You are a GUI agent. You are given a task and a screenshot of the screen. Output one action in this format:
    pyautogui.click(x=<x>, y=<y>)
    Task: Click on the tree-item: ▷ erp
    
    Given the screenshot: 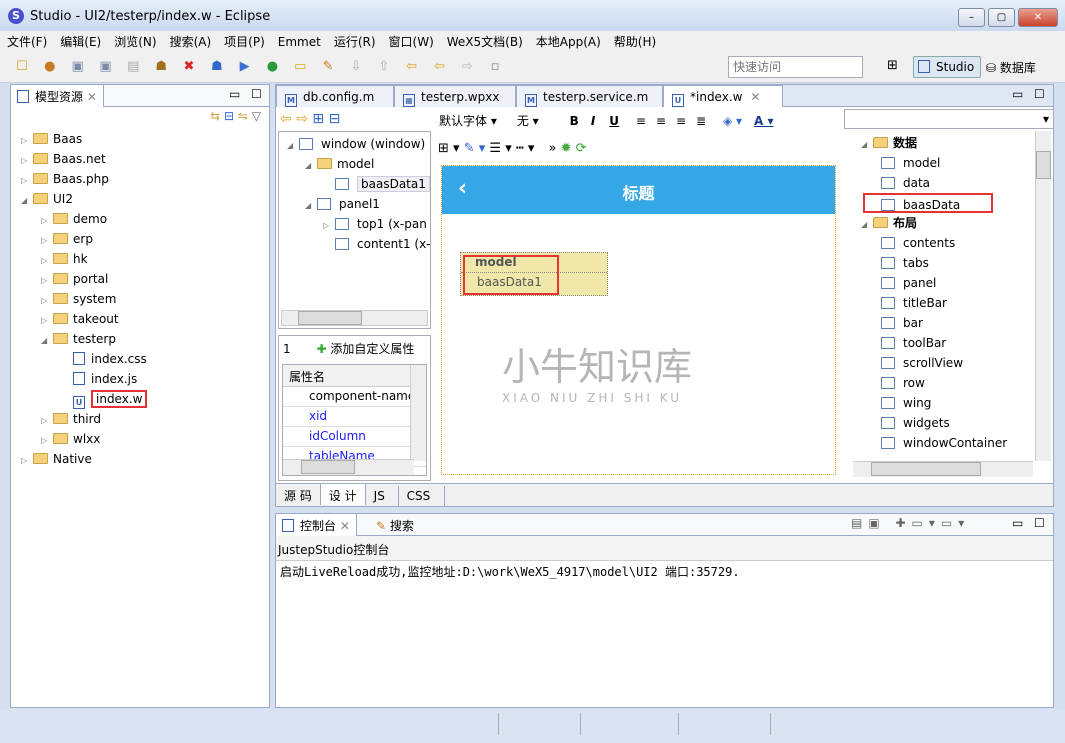 What is the action you would take?
    pyautogui.click(x=145, y=239)
    